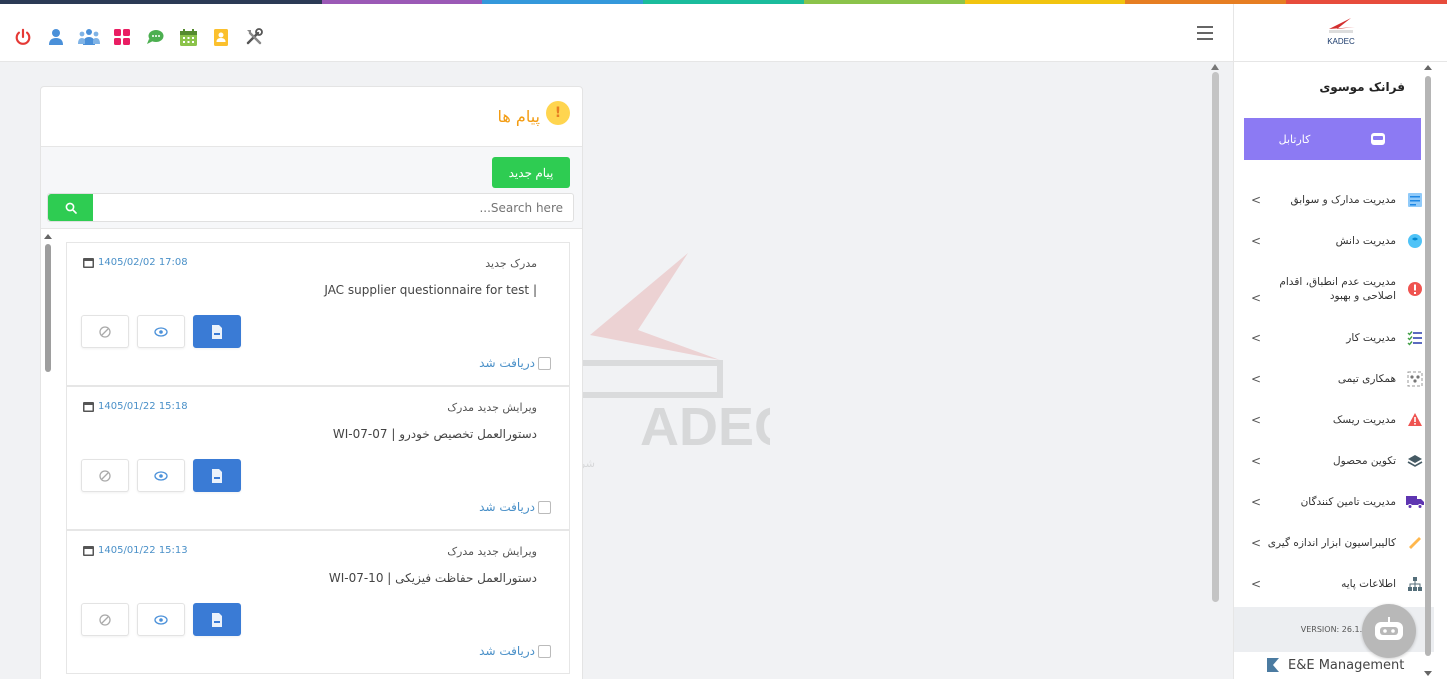 This screenshot has width=1447, height=679. I want to click on inbox-icon, so click(1378, 139).